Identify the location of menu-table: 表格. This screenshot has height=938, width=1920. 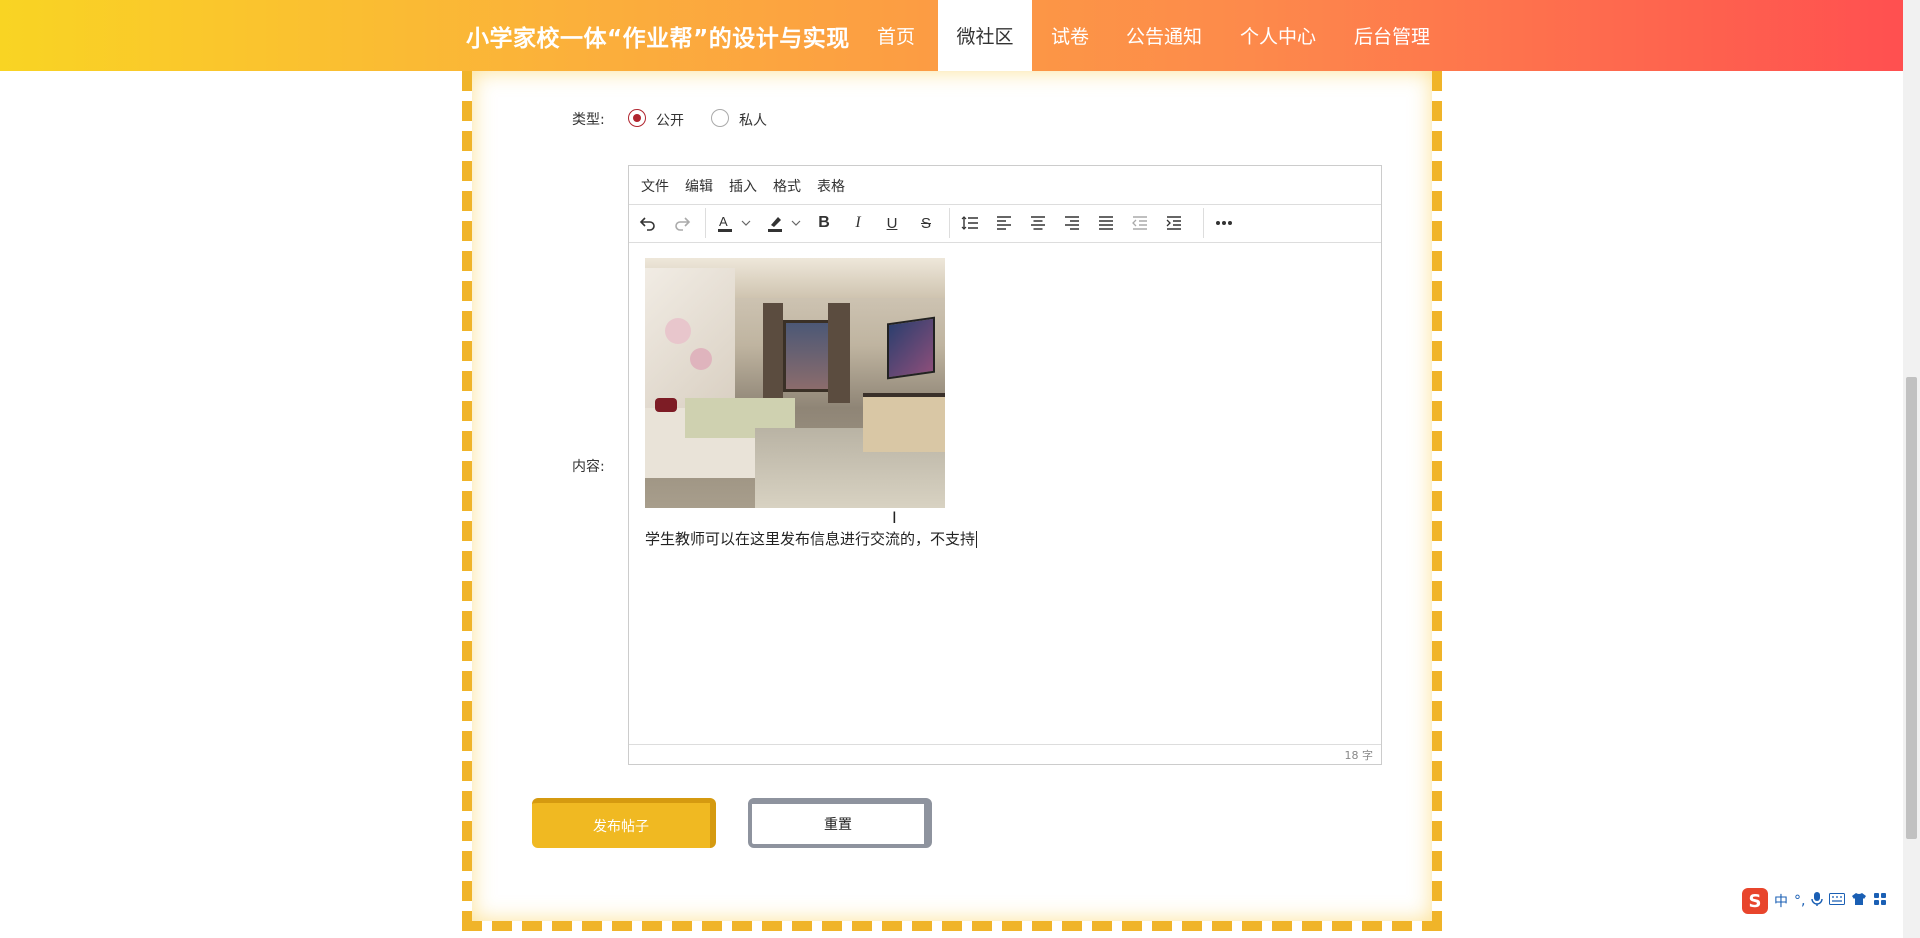
(831, 186).